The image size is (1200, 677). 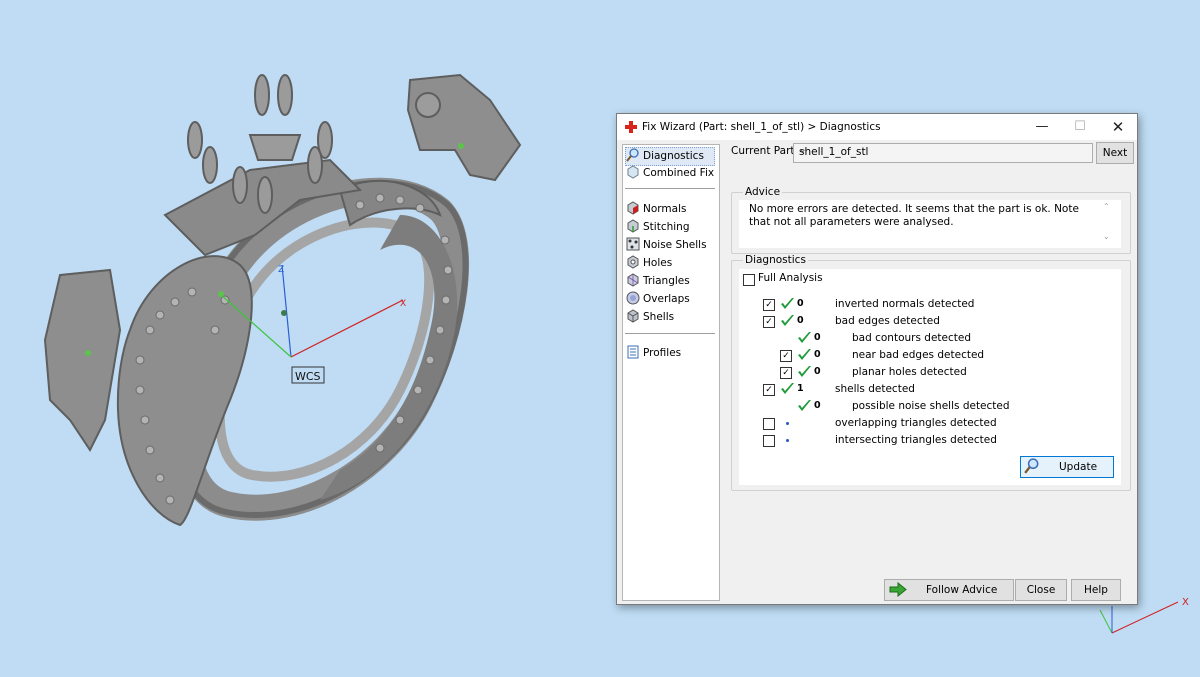 I want to click on diagnostic-label: near bad edges detected, so click(x=918, y=355).